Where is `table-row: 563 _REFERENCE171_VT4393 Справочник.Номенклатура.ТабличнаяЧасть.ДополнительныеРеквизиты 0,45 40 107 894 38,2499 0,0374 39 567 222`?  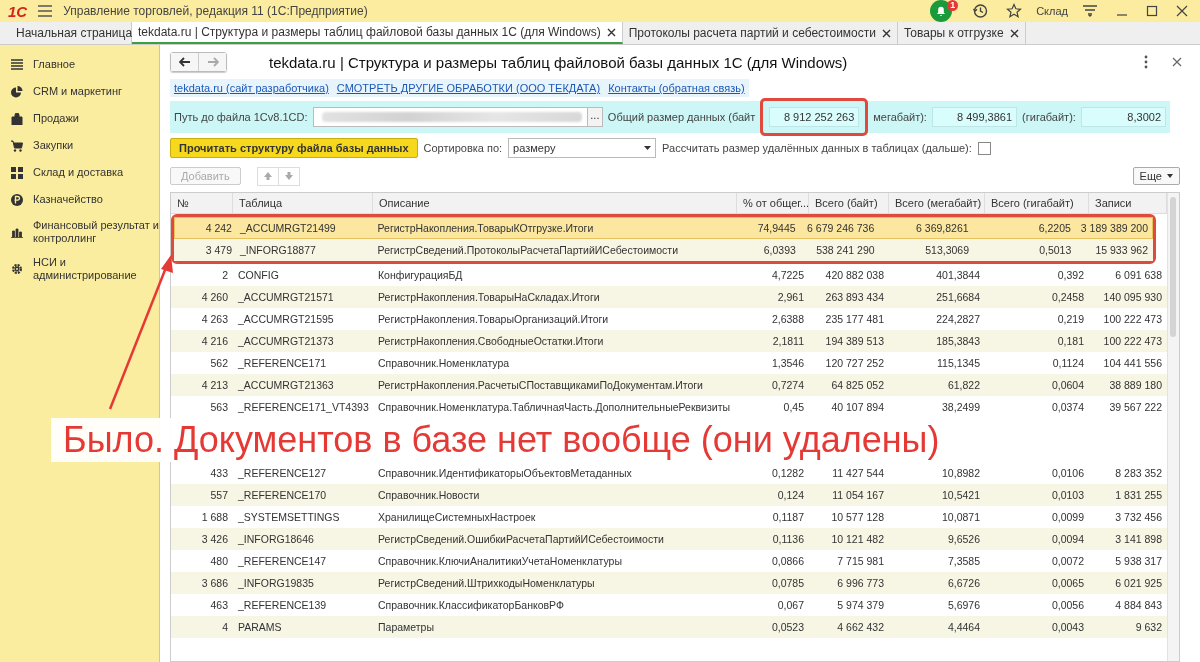
table-row: 563 _REFERENCE171_VT4393 Справочник.Номенклатура.ТабличнаяЧасть.ДополнительныеРеквизиты 0,45 40 107 894 38,2499 0,0374 39 567 222 is located at coordinates (669, 407).